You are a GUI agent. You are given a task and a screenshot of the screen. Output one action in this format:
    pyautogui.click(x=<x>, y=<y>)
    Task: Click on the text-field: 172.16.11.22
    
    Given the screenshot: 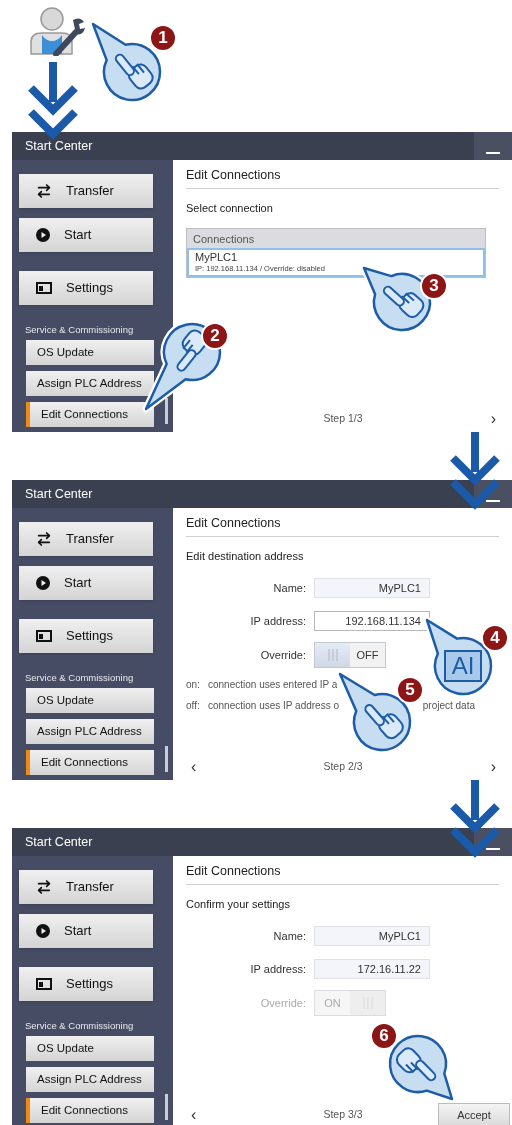 What is the action you would take?
    pyautogui.click(x=372, y=969)
    